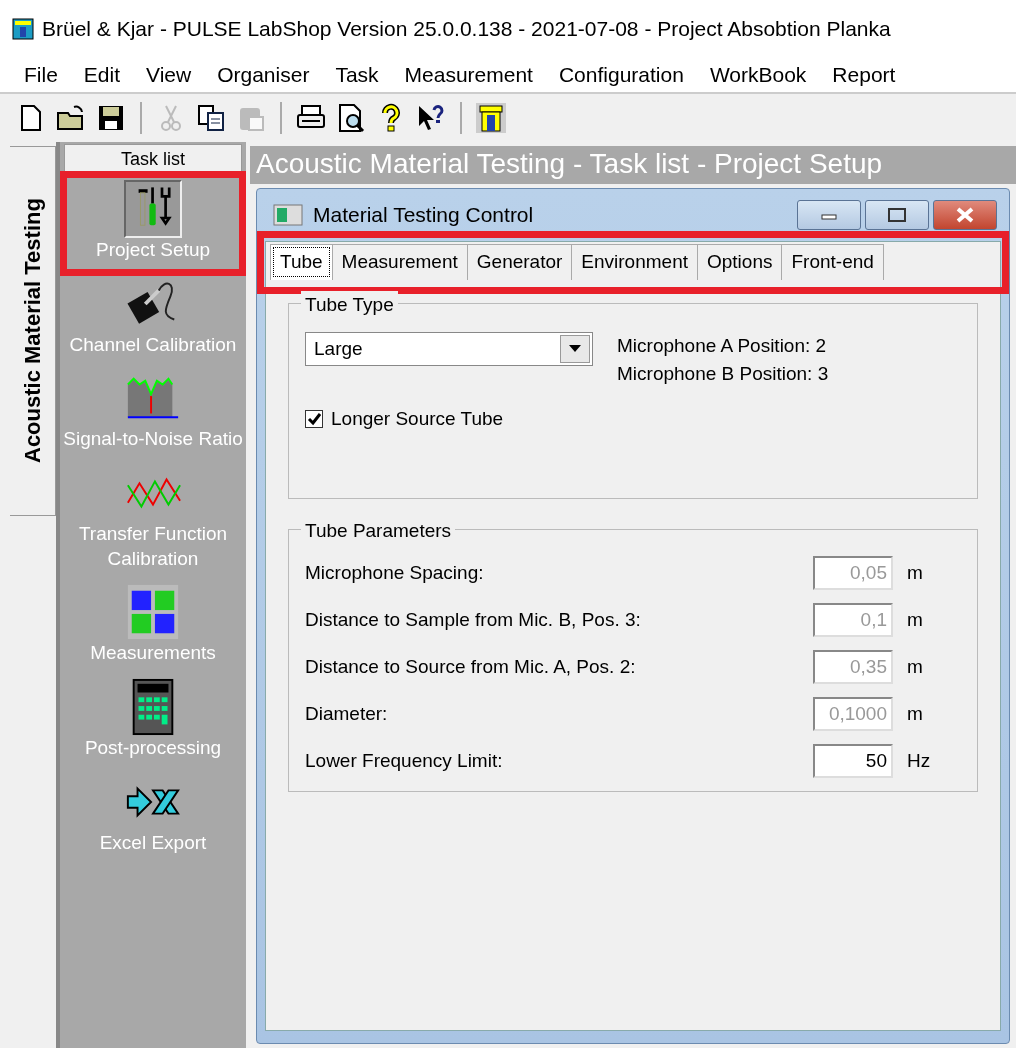  What do you see at coordinates (466, 29) in the screenshot?
I see `window-title: Brüel & Kjar - PULSE LabShop Version 25.0.0.138 - 2021-07-08 - Project Absobtion Planka` at bounding box center [466, 29].